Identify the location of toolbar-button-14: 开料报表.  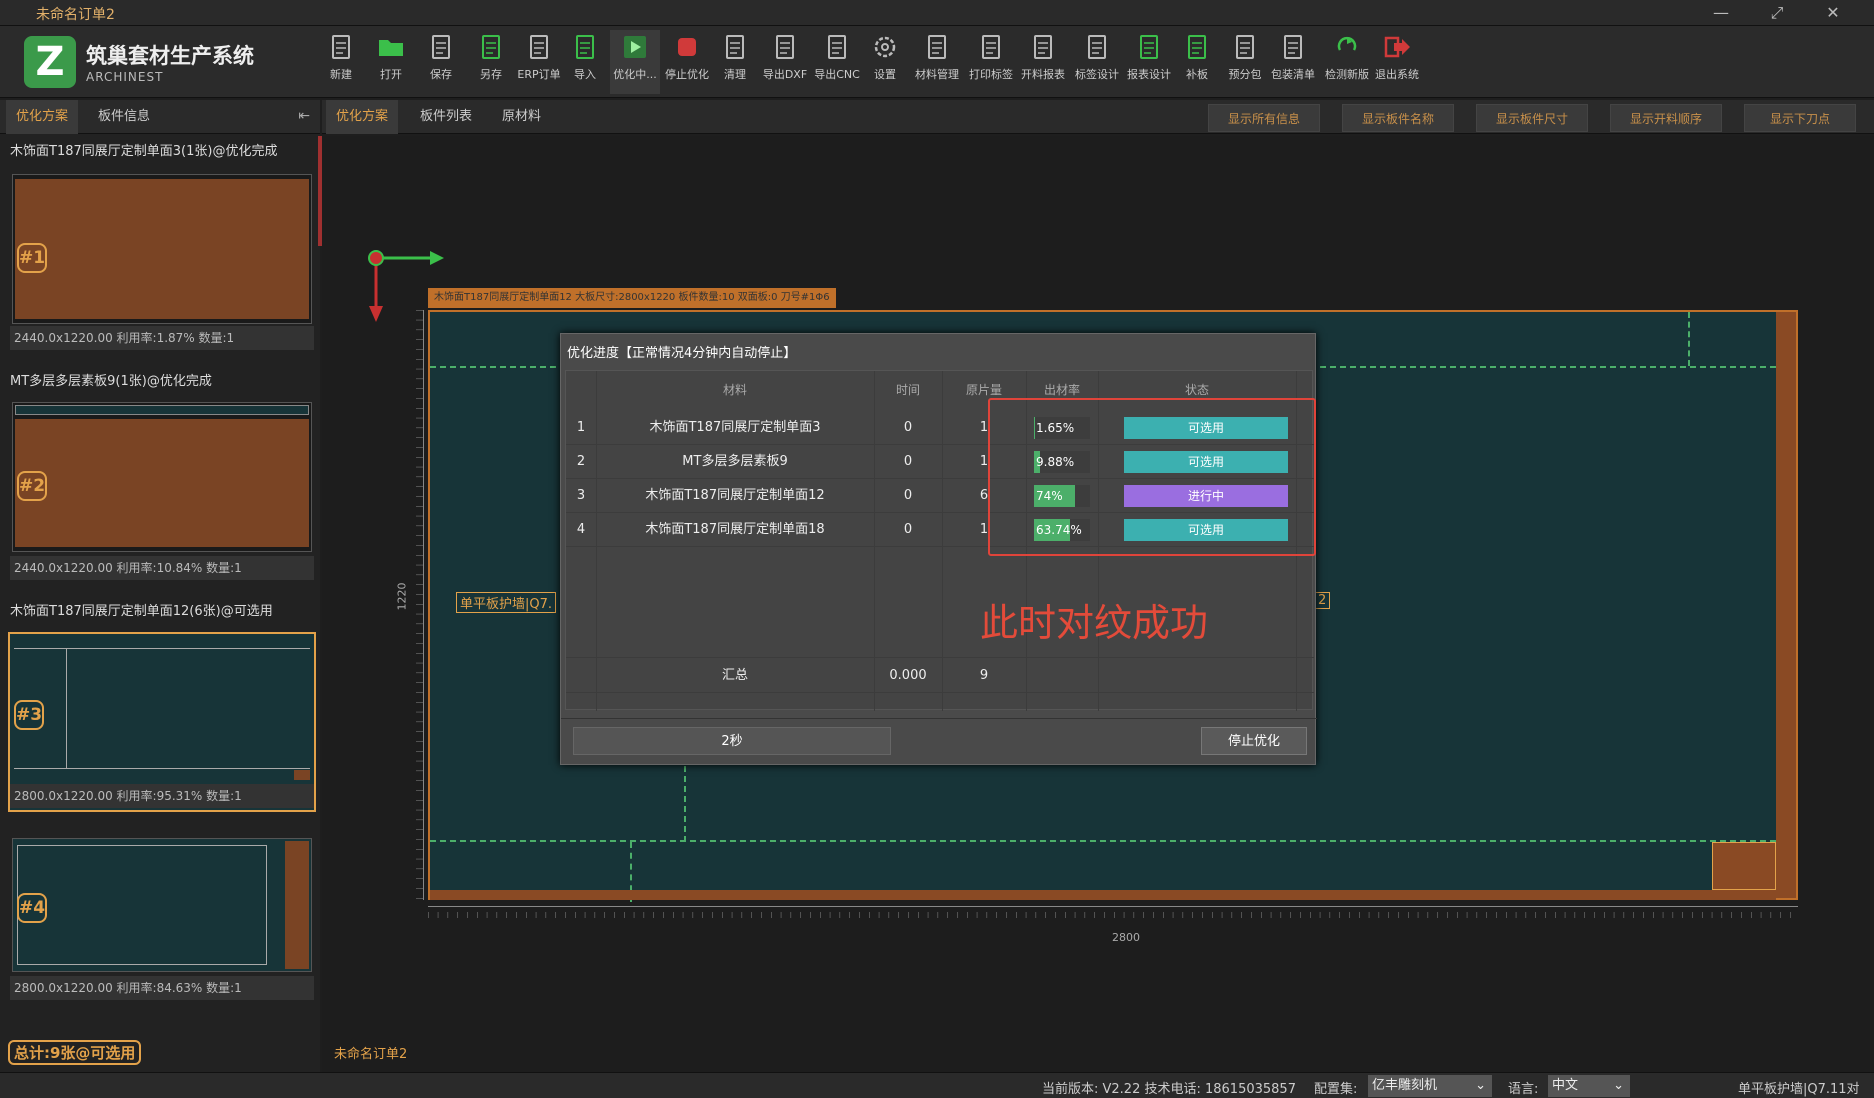
(1043, 62).